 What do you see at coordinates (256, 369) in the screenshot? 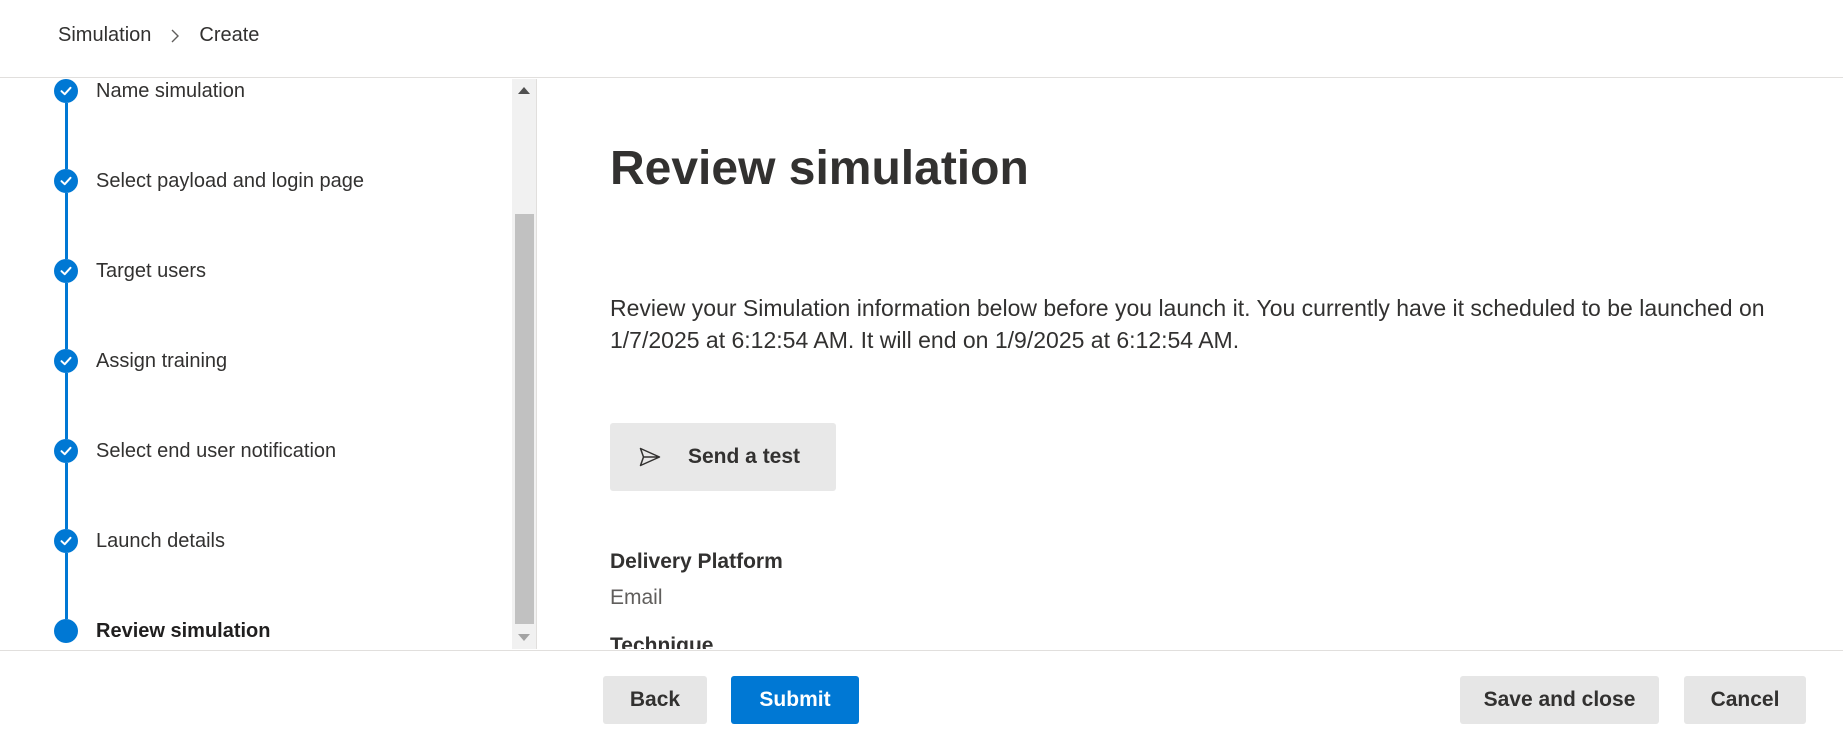
I see `step-assign-training: Assign training` at bounding box center [256, 369].